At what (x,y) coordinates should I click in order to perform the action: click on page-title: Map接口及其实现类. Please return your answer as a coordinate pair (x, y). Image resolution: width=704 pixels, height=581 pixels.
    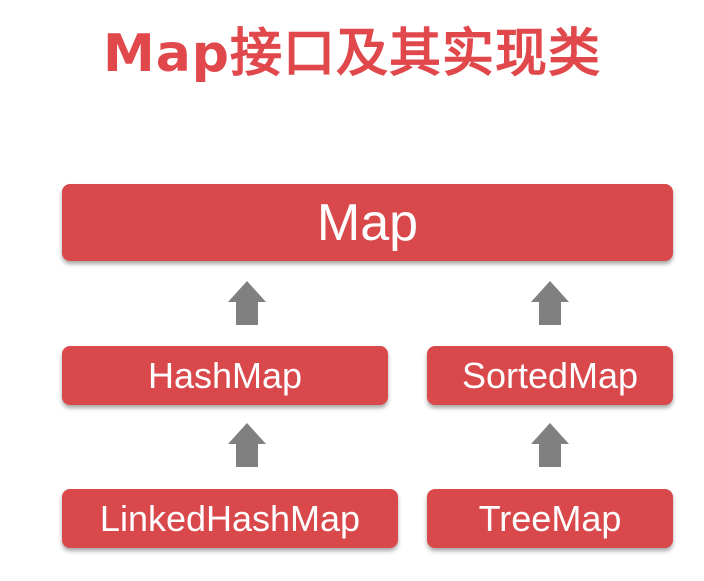
    Looking at the image, I should click on (352, 54).